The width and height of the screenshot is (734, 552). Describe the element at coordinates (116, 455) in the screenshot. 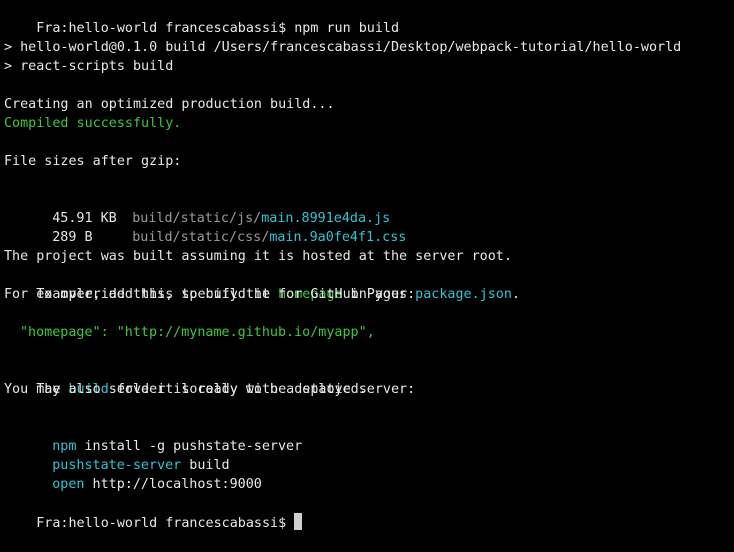

I see `serve-command-row: pushstate-server build` at that location.